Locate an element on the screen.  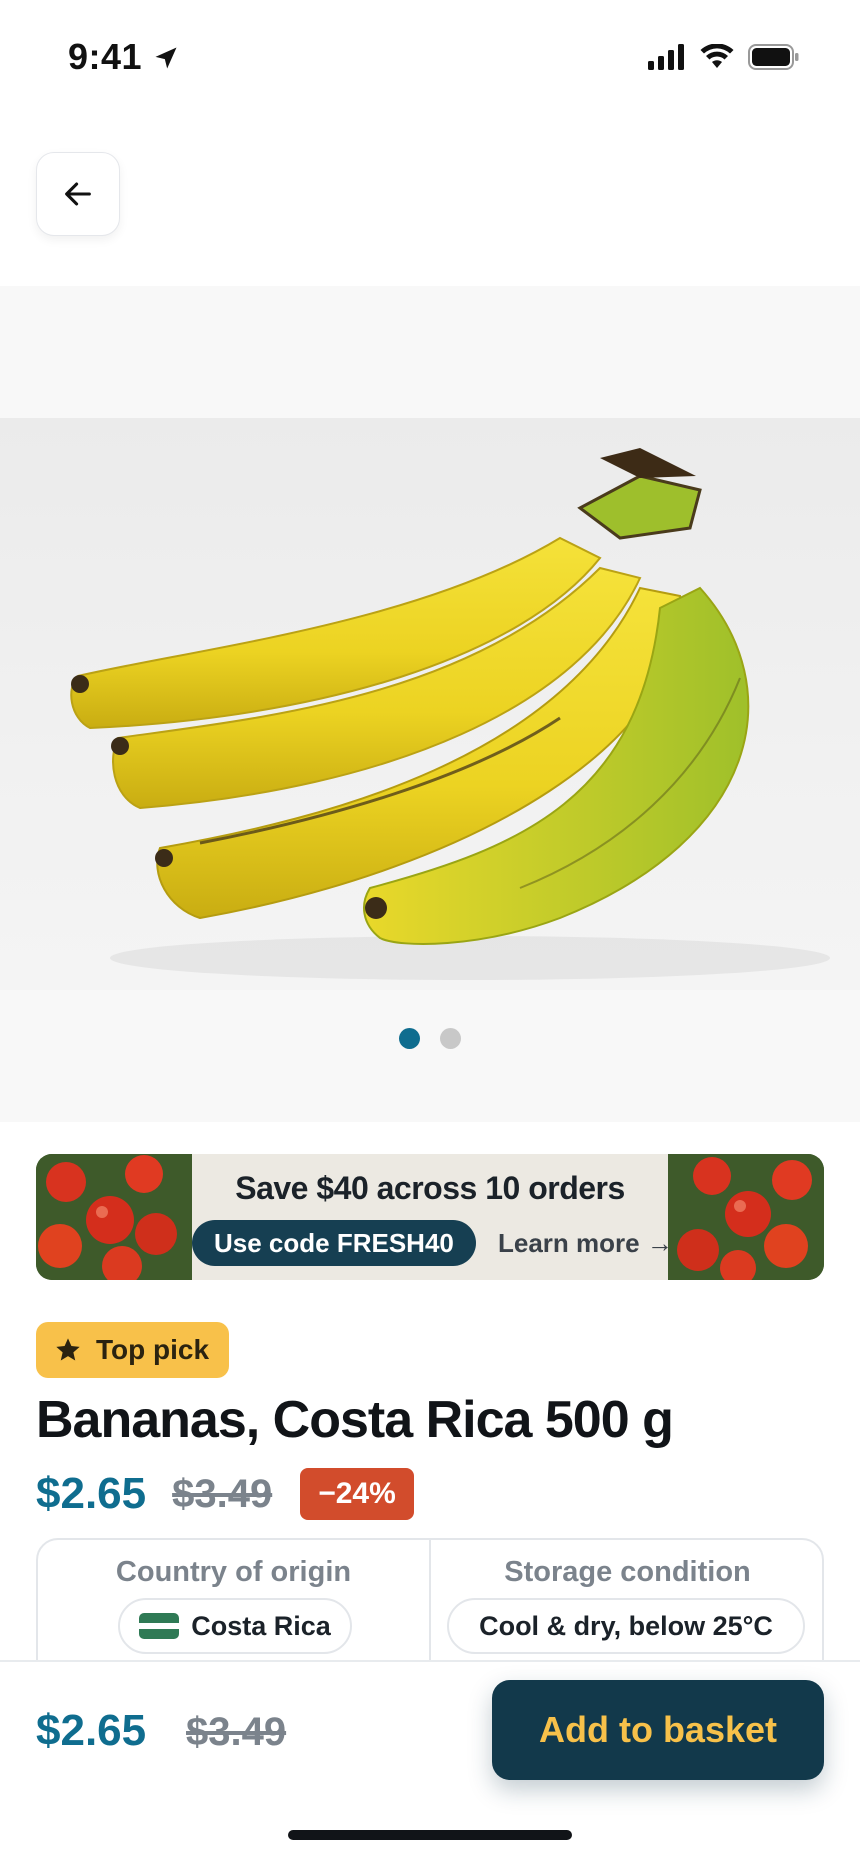
price-row: $2.65 $3.49 −24% is located at coordinates (225, 1494).